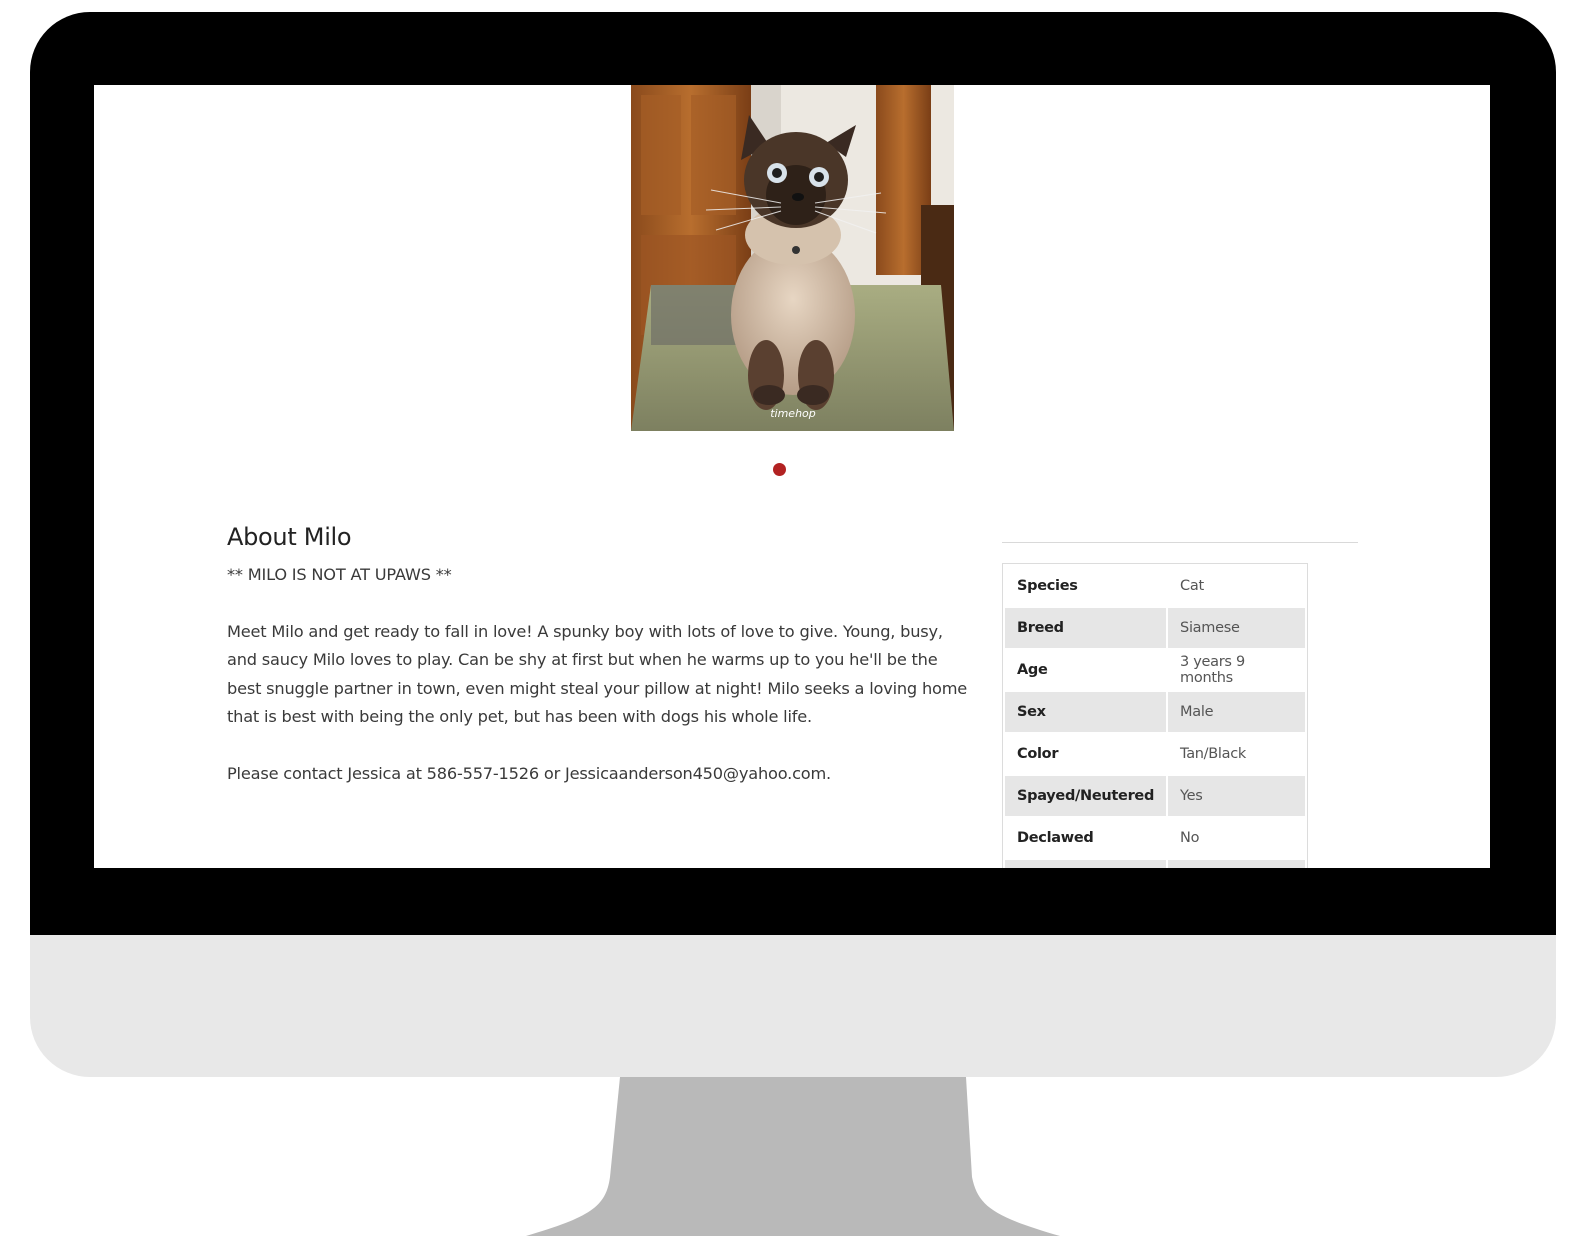 The image size is (1572, 1236). Describe the element at coordinates (1155, 670) in the screenshot. I see `table-row: Age 3 years 9 months` at that location.